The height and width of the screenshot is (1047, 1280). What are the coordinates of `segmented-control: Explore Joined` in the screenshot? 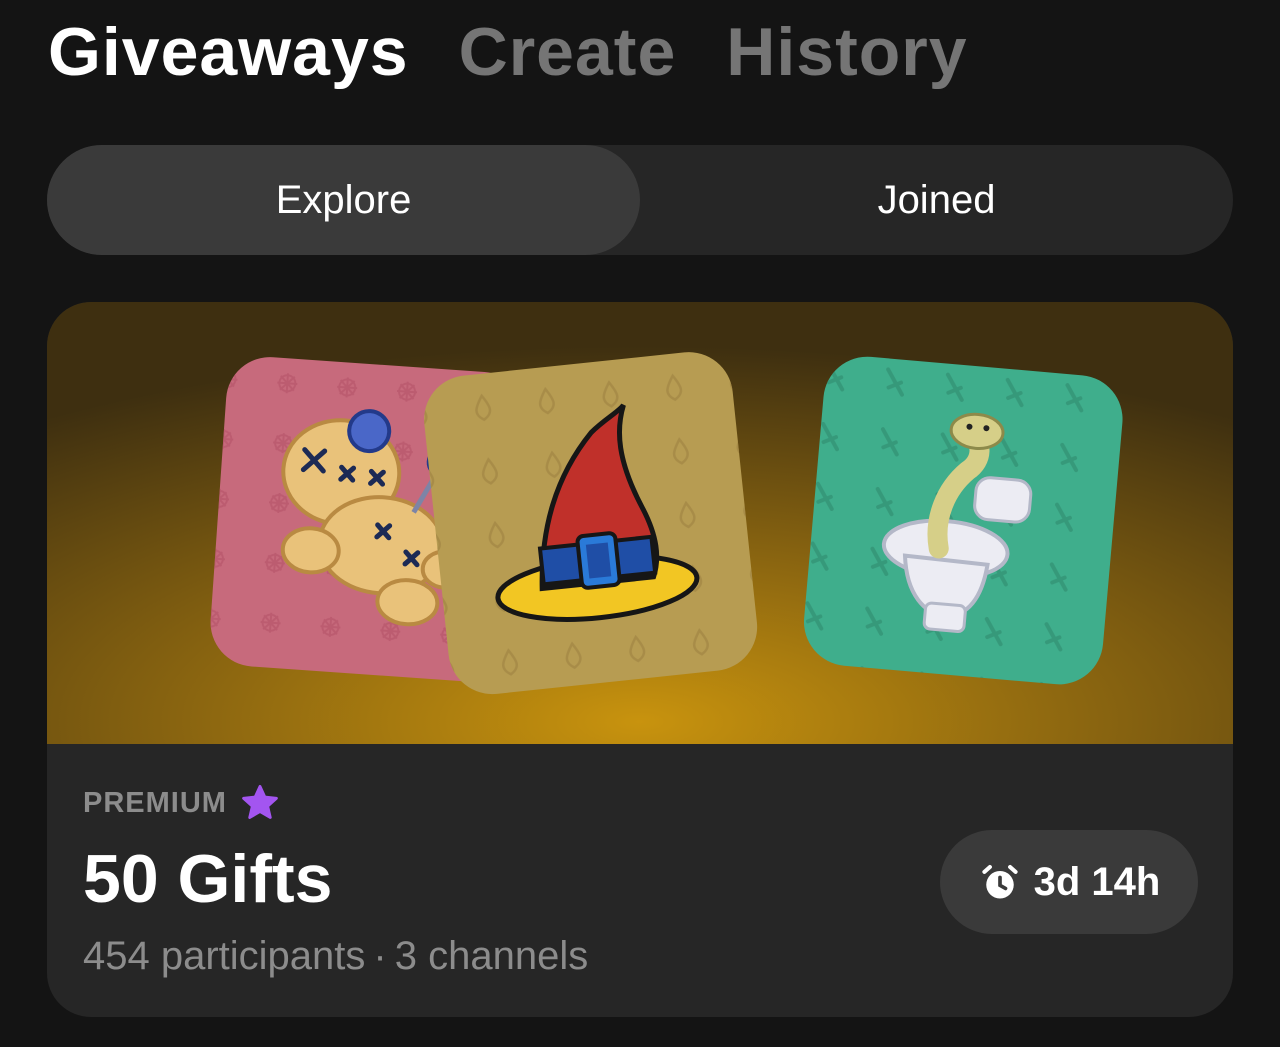 It's located at (640, 200).